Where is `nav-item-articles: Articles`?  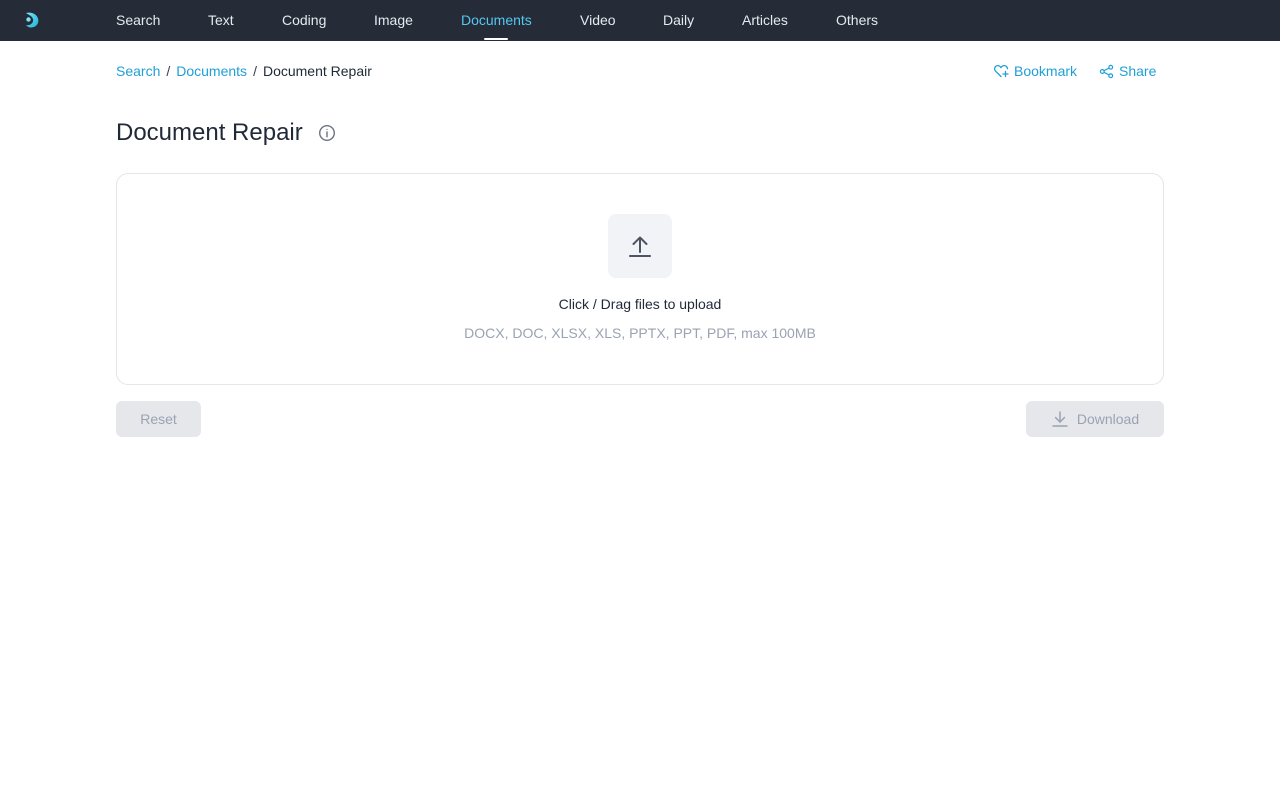 nav-item-articles: Articles is located at coordinates (765, 20).